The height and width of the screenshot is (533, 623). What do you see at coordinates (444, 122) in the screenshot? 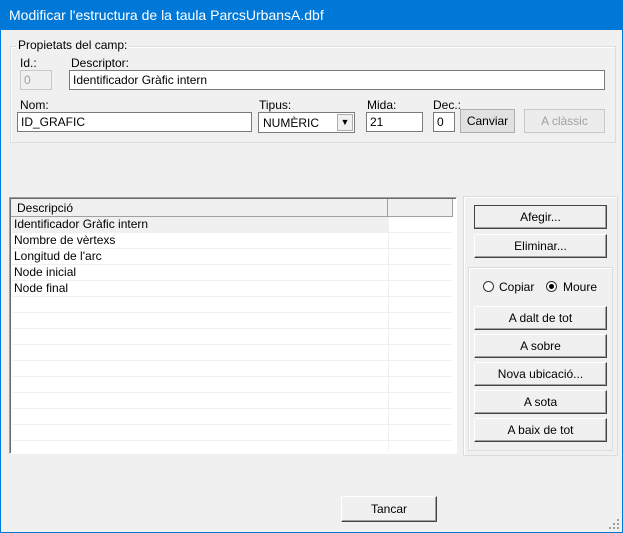
I see `dec-field: 0` at bounding box center [444, 122].